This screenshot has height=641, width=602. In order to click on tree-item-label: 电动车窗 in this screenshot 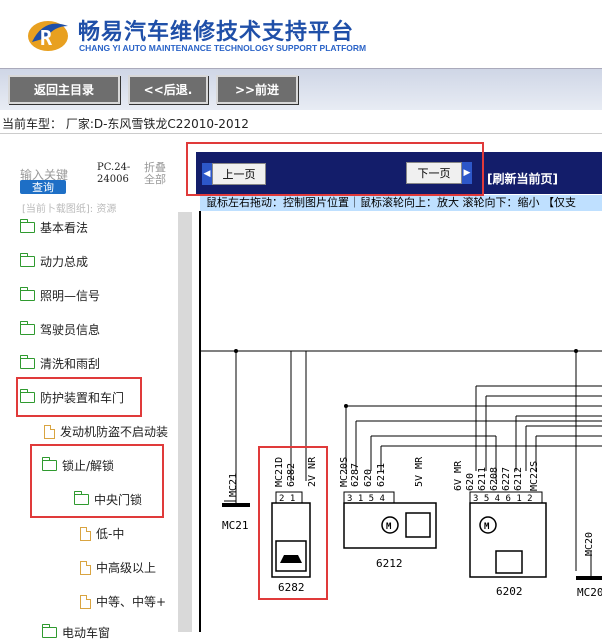, I will do `click(86, 633)`.